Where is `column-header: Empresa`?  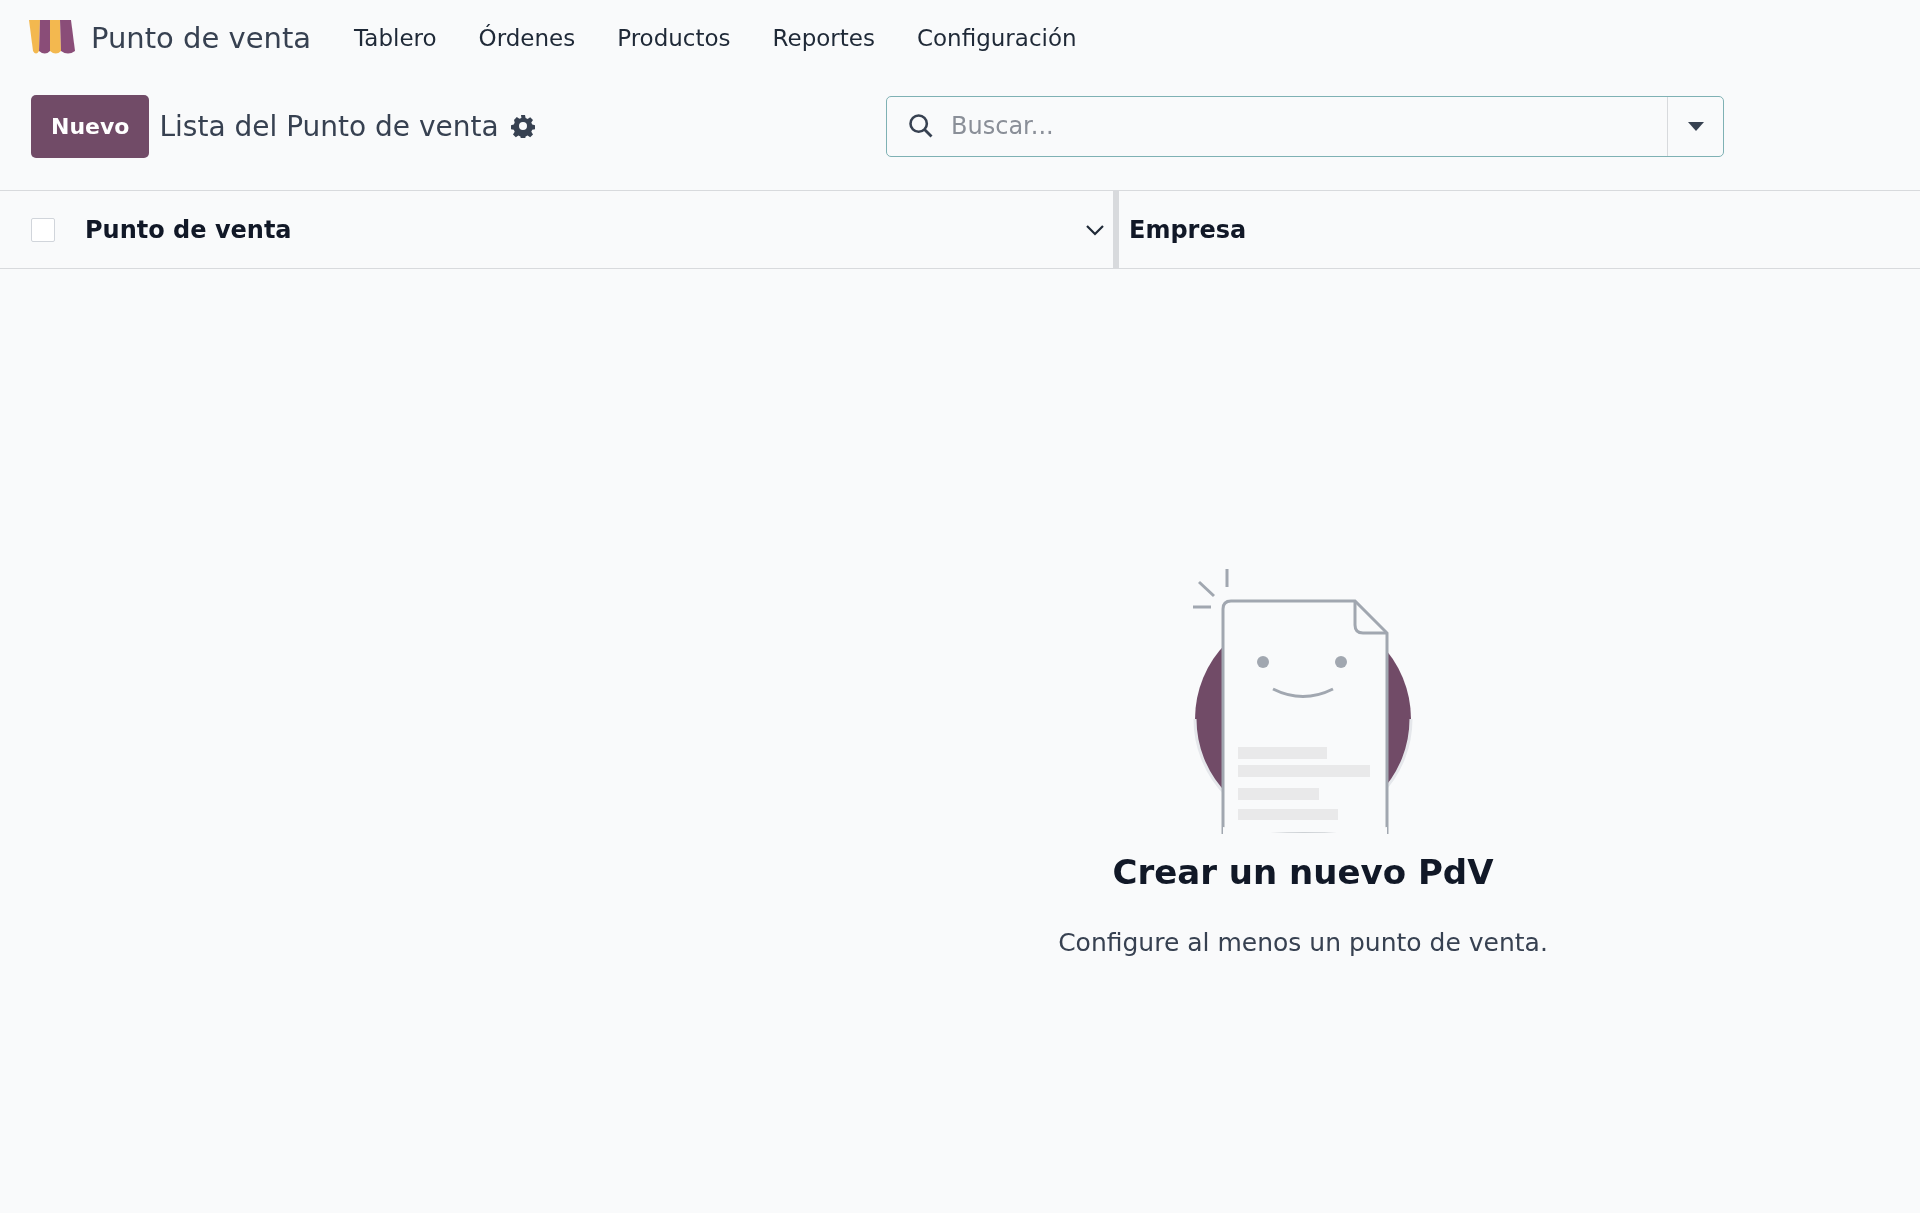 column-header: Empresa is located at coordinates (1188, 229).